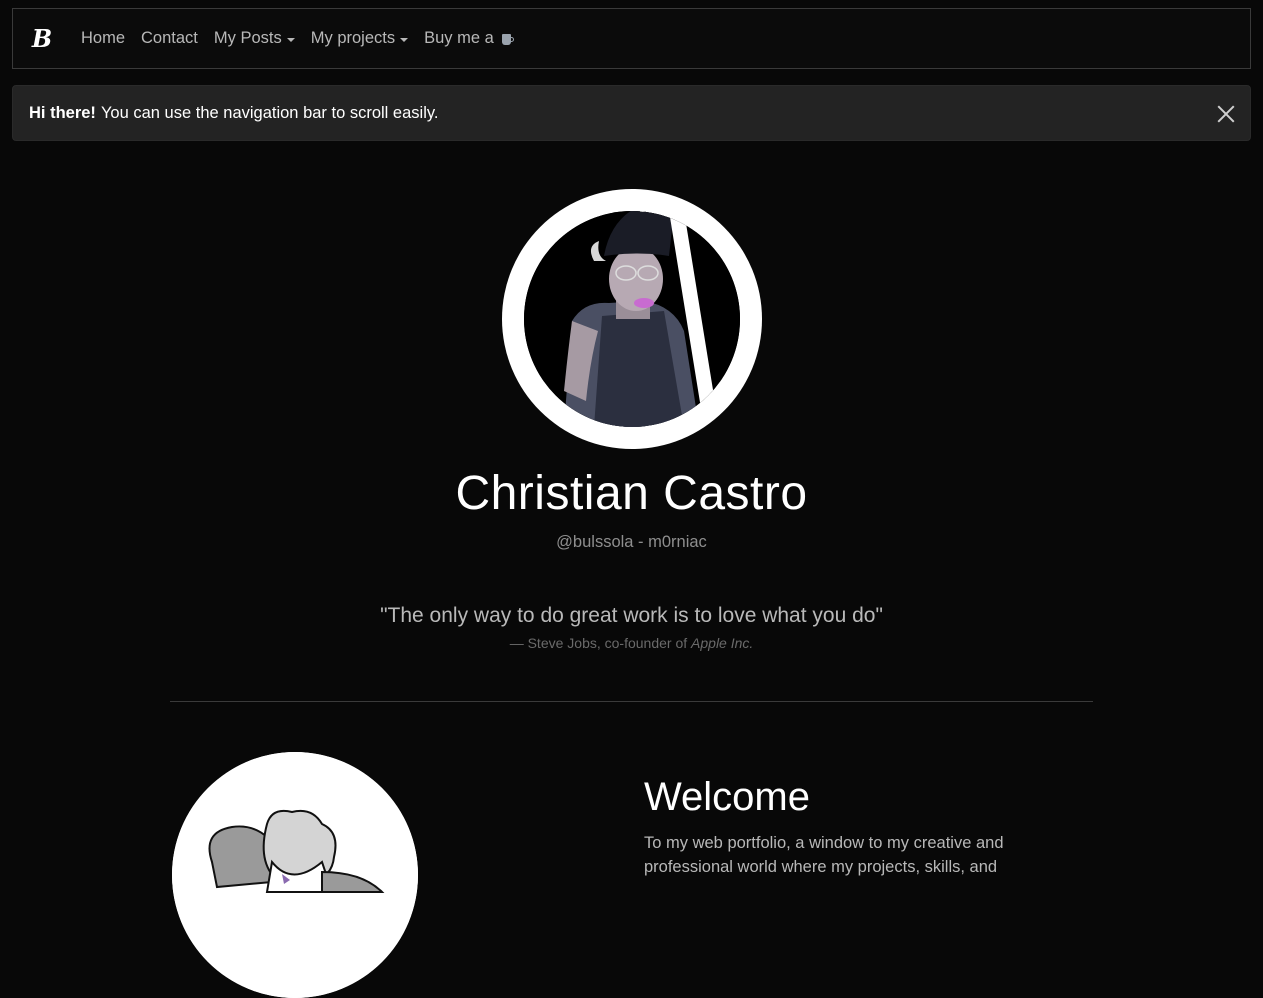 Image resolution: width=1263 pixels, height=998 pixels. I want to click on quote-company: Apple Inc., so click(722, 643).